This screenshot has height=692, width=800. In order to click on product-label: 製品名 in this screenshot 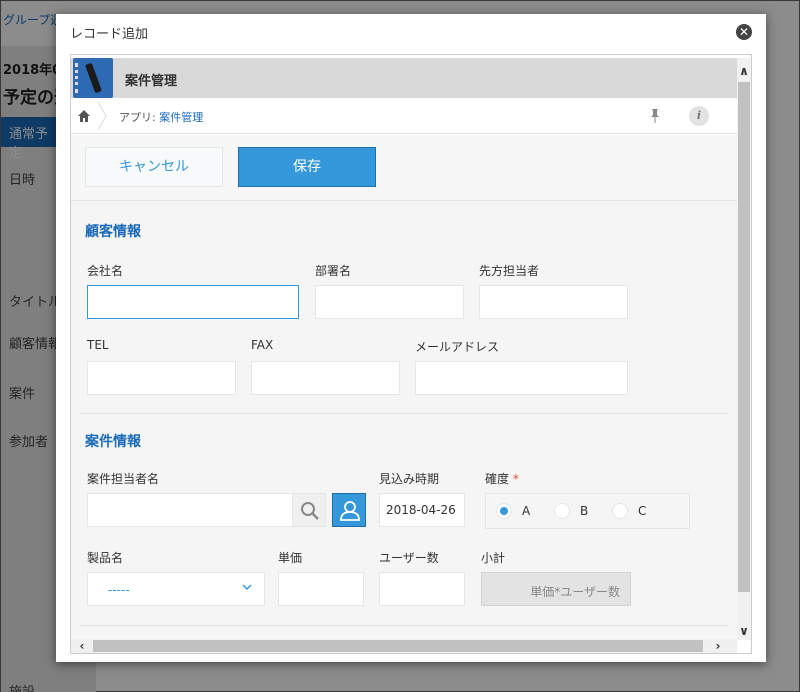, I will do `click(105, 558)`.